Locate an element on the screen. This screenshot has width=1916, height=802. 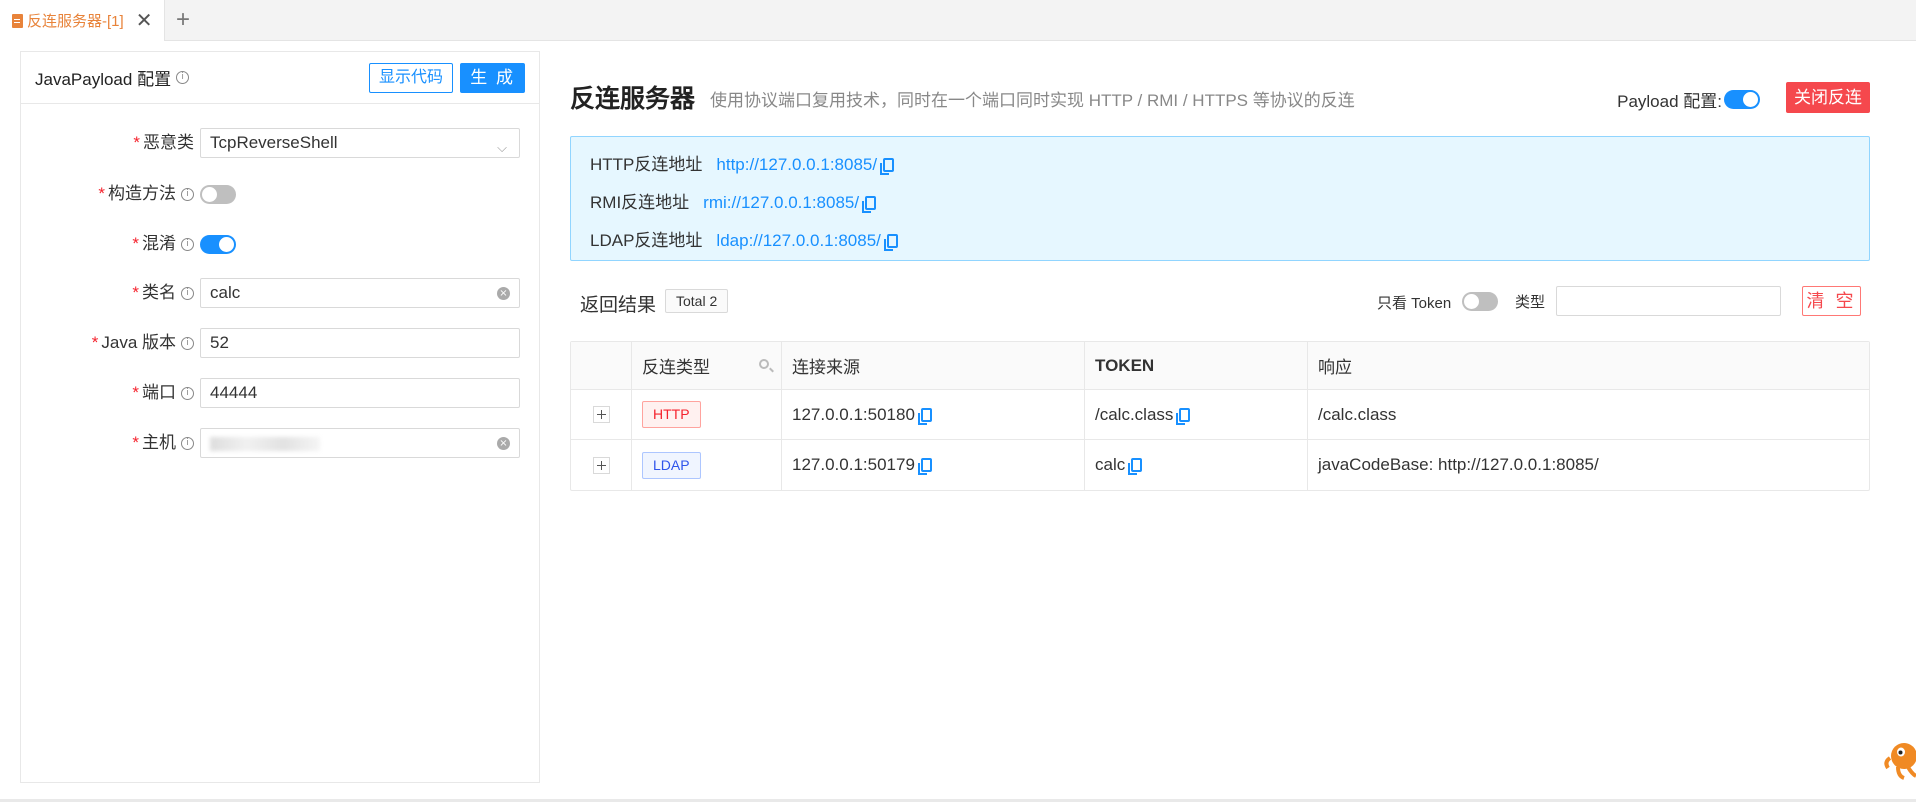
type-cell: HTTP is located at coordinates (707, 414).